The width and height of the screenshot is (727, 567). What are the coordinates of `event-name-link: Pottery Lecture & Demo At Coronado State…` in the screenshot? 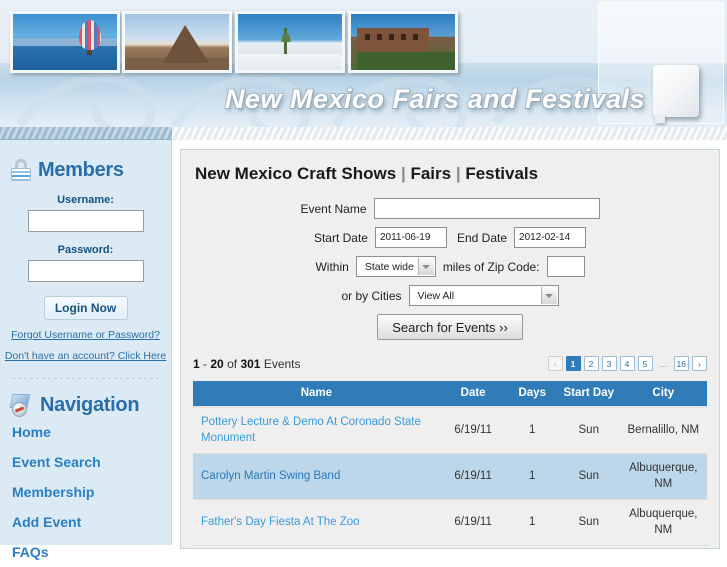 It's located at (311, 430).